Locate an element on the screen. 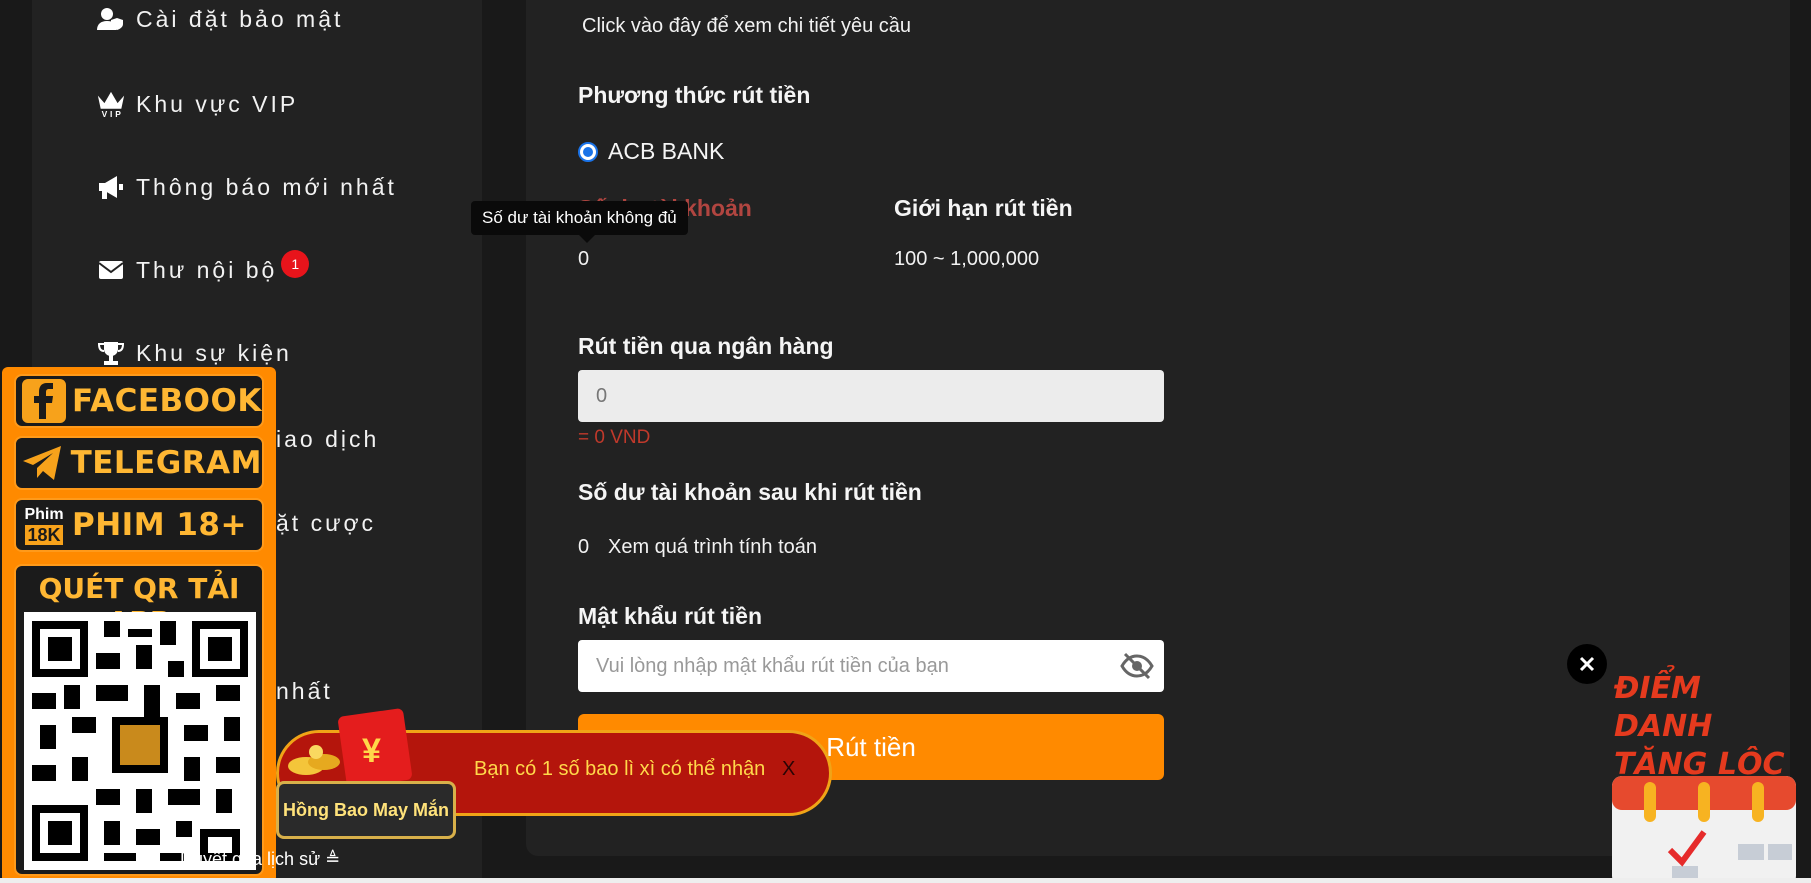  sidebar-item-label: Thư nội bộ is located at coordinates (207, 269).